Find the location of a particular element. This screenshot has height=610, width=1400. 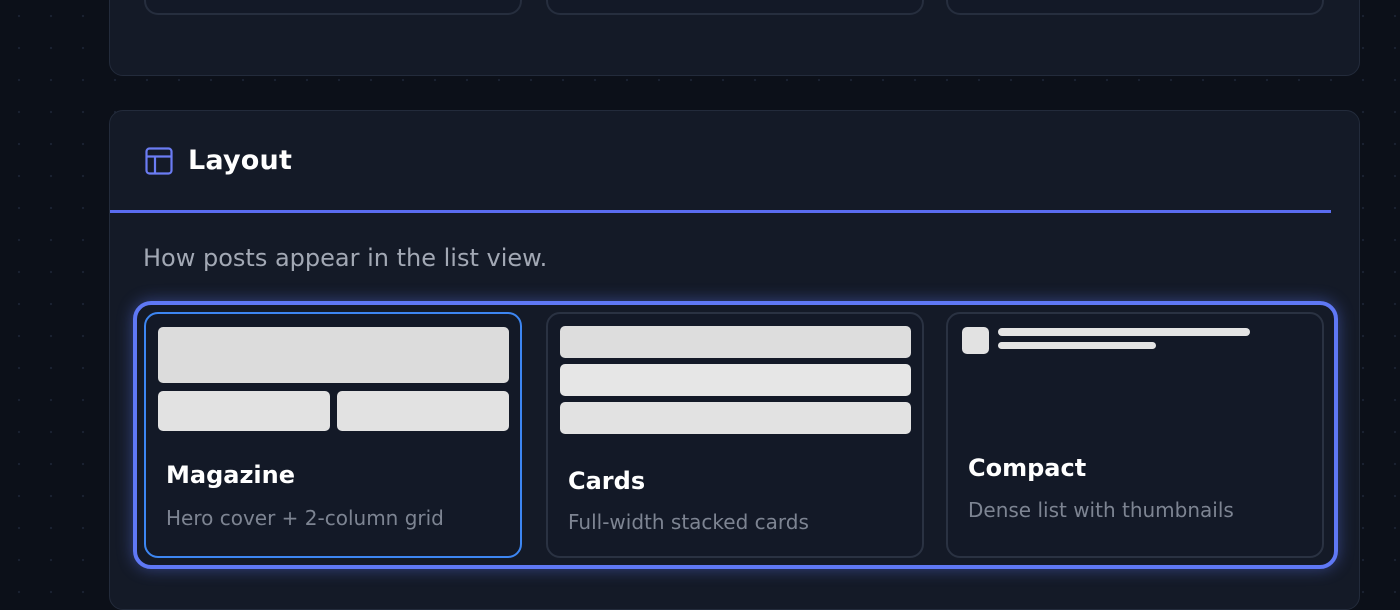

compact-thumbnail-preview is located at coordinates (975, 340).